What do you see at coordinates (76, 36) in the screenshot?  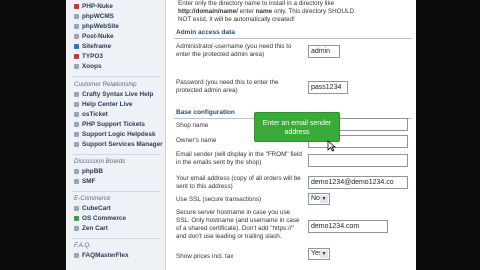 I see `post-nuke-icon` at bounding box center [76, 36].